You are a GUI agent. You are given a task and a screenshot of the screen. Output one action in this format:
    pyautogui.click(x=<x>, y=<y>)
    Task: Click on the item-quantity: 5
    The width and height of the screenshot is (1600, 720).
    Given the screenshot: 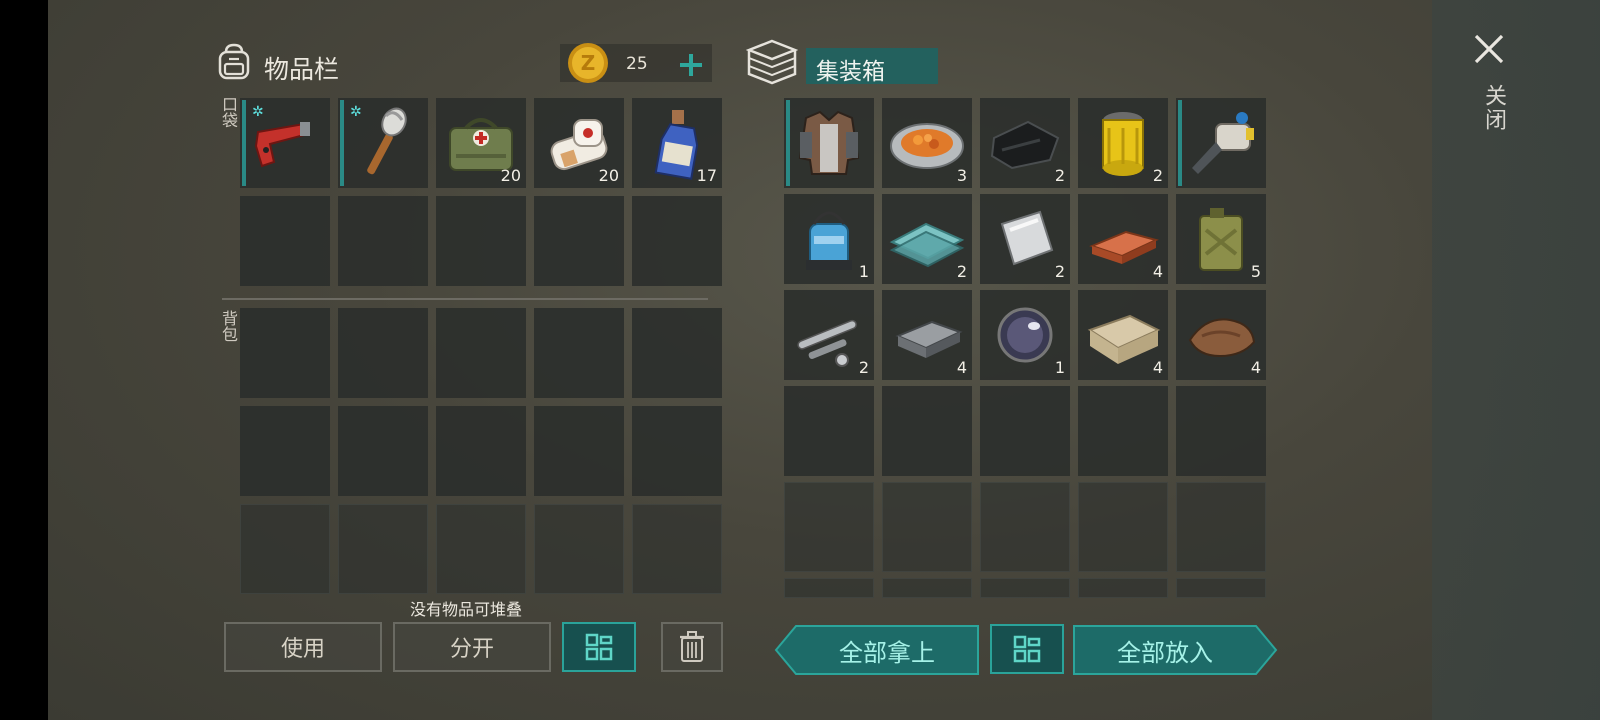 What is the action you would take?
    pyautogui.click(x=1255, y=271)
    